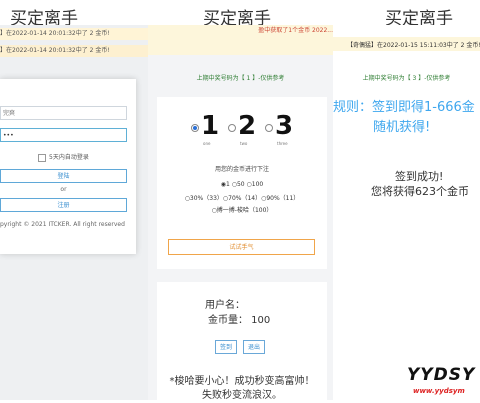 The image size is (480, 403). I want to click on warning-line: 失败秒变流浪汉。, so click(242, 395).